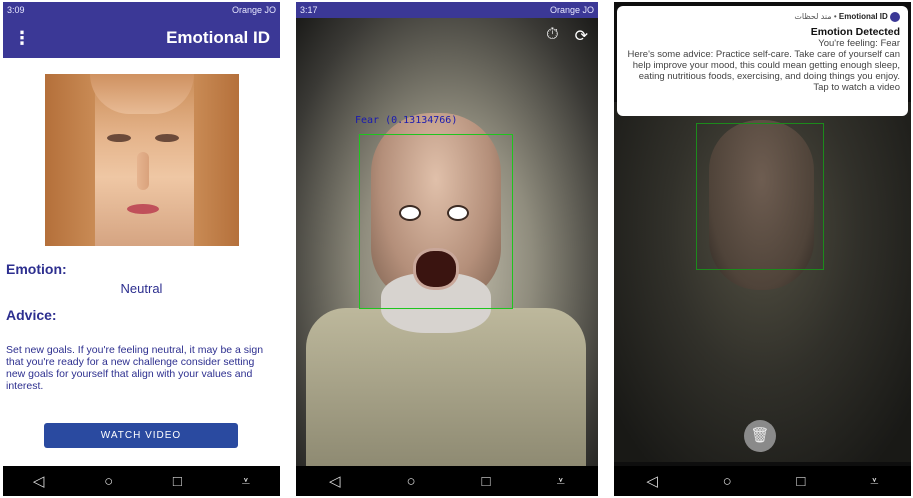 This screenshot has height=498, width=913. I want to click on delete-icon: 🗑, so click(760, 436).